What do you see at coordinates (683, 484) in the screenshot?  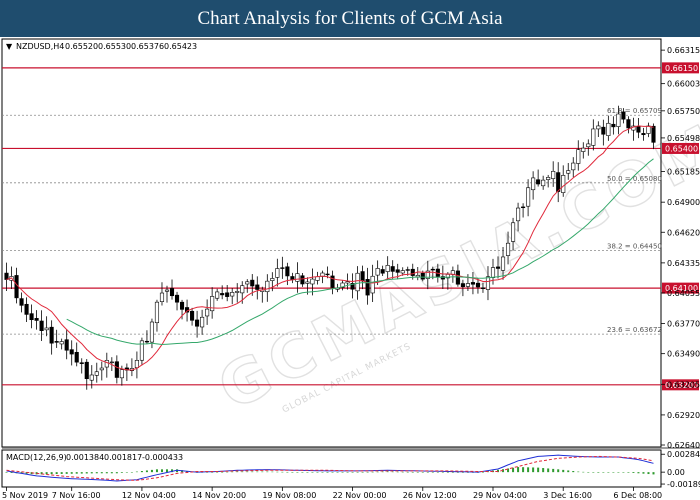 I see `indicator-tick-label: -0.00189` at bounding box center [683, 484].